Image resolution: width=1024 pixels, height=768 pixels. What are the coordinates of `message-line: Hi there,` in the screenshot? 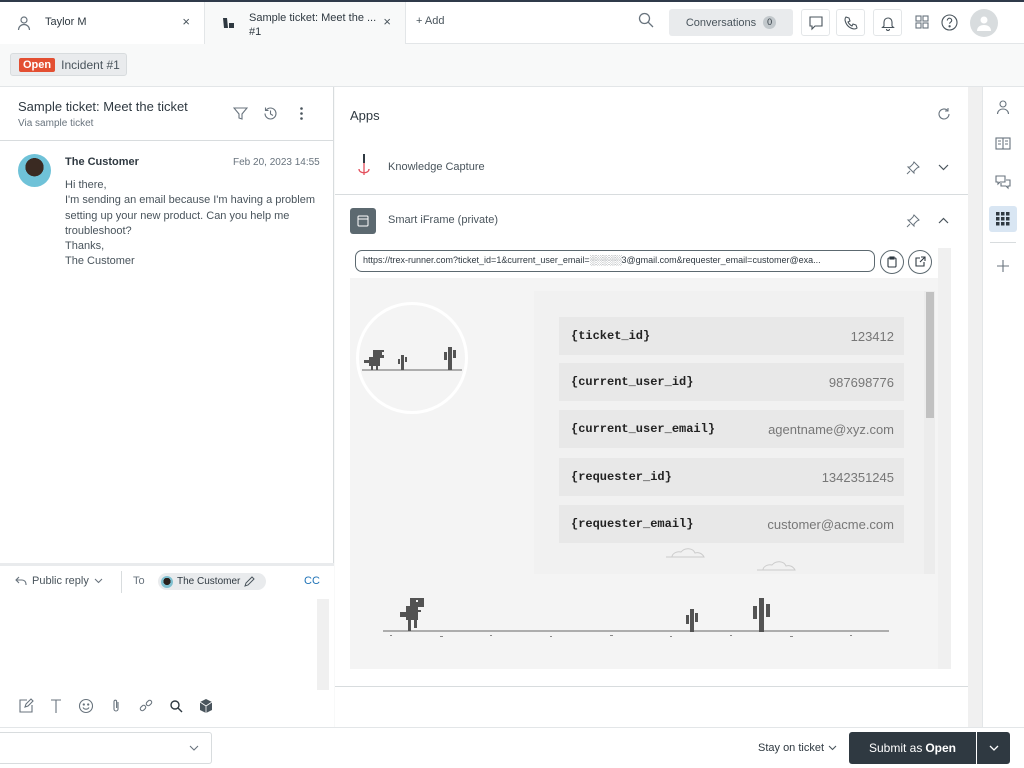 It's located at (86, 185).